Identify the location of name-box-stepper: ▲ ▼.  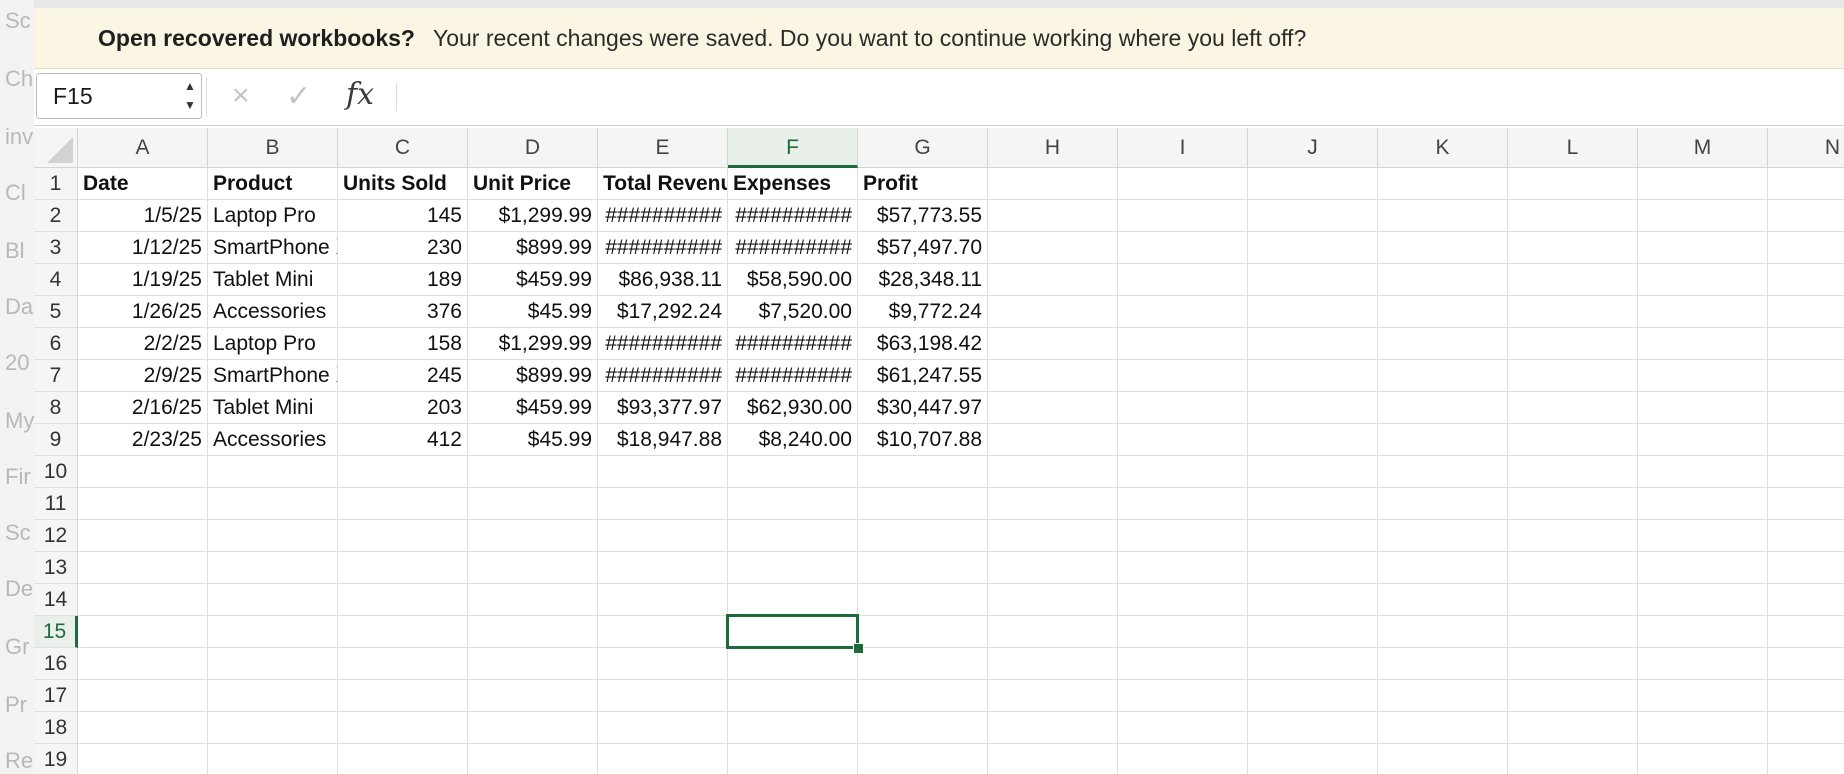
(190, 96).